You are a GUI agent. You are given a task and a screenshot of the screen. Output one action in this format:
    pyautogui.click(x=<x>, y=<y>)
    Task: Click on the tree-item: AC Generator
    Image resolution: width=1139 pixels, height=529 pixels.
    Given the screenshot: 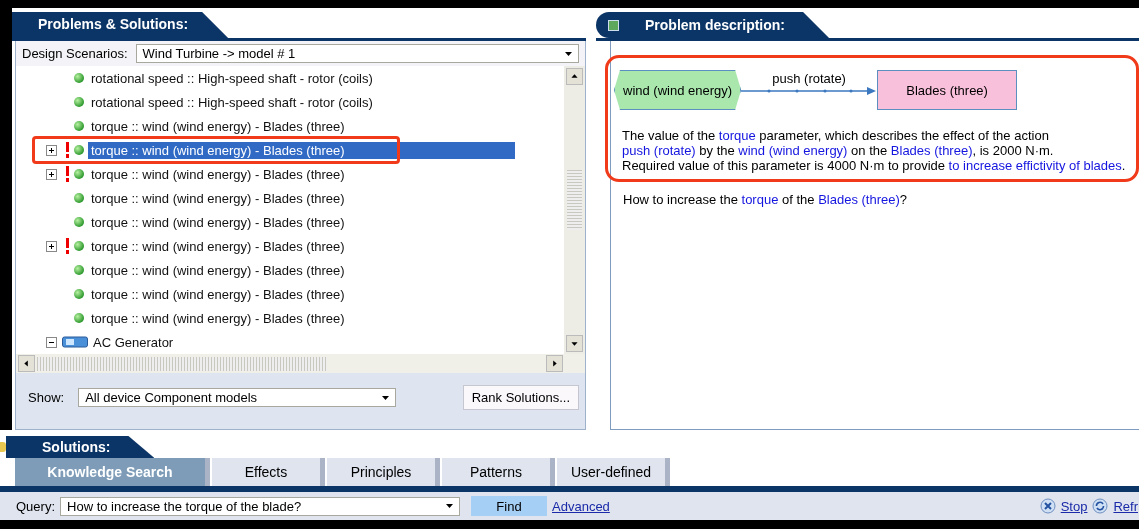 What is the action you would take?
    pyautogui.click(x=133, y=342)
    